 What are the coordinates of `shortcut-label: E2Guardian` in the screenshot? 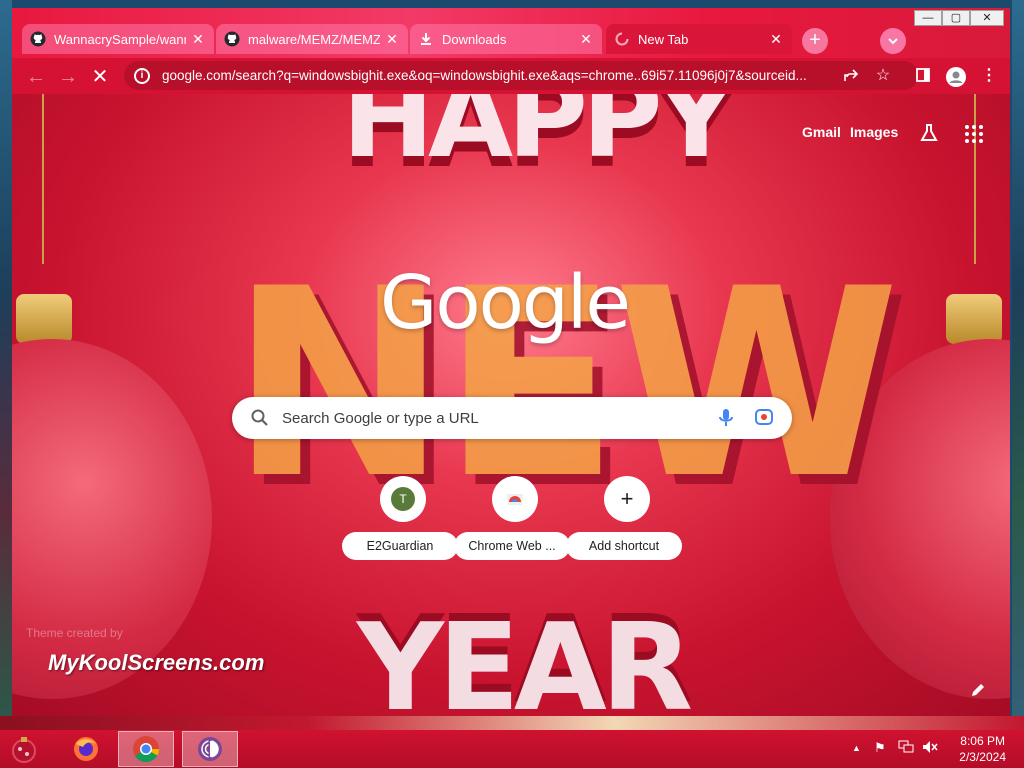 It's located at (400, 546).